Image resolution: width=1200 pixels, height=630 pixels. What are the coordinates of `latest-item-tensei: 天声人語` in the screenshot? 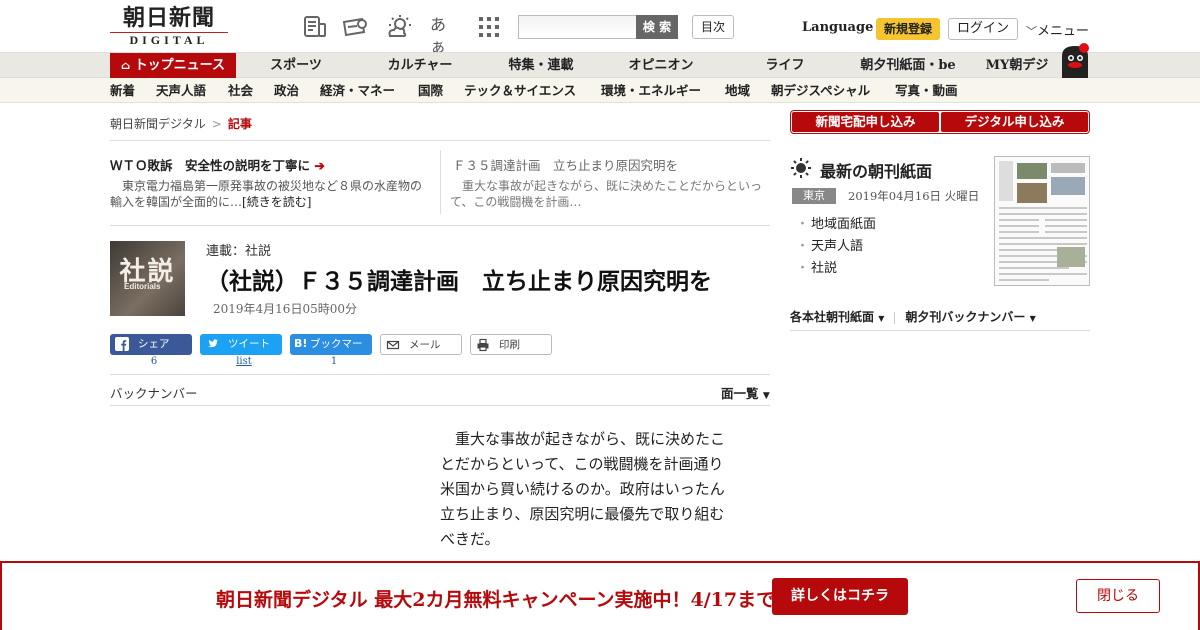 It's located at (836, 247).